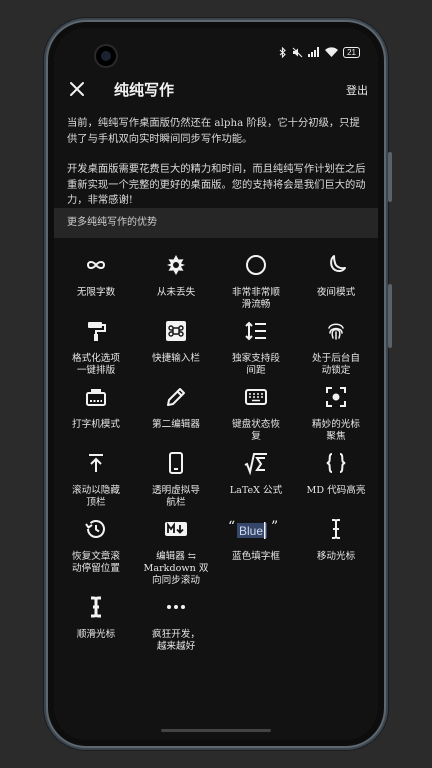  I want to click on feature-item: “ Blue ” 蓝色填字框, so click(256, 553).